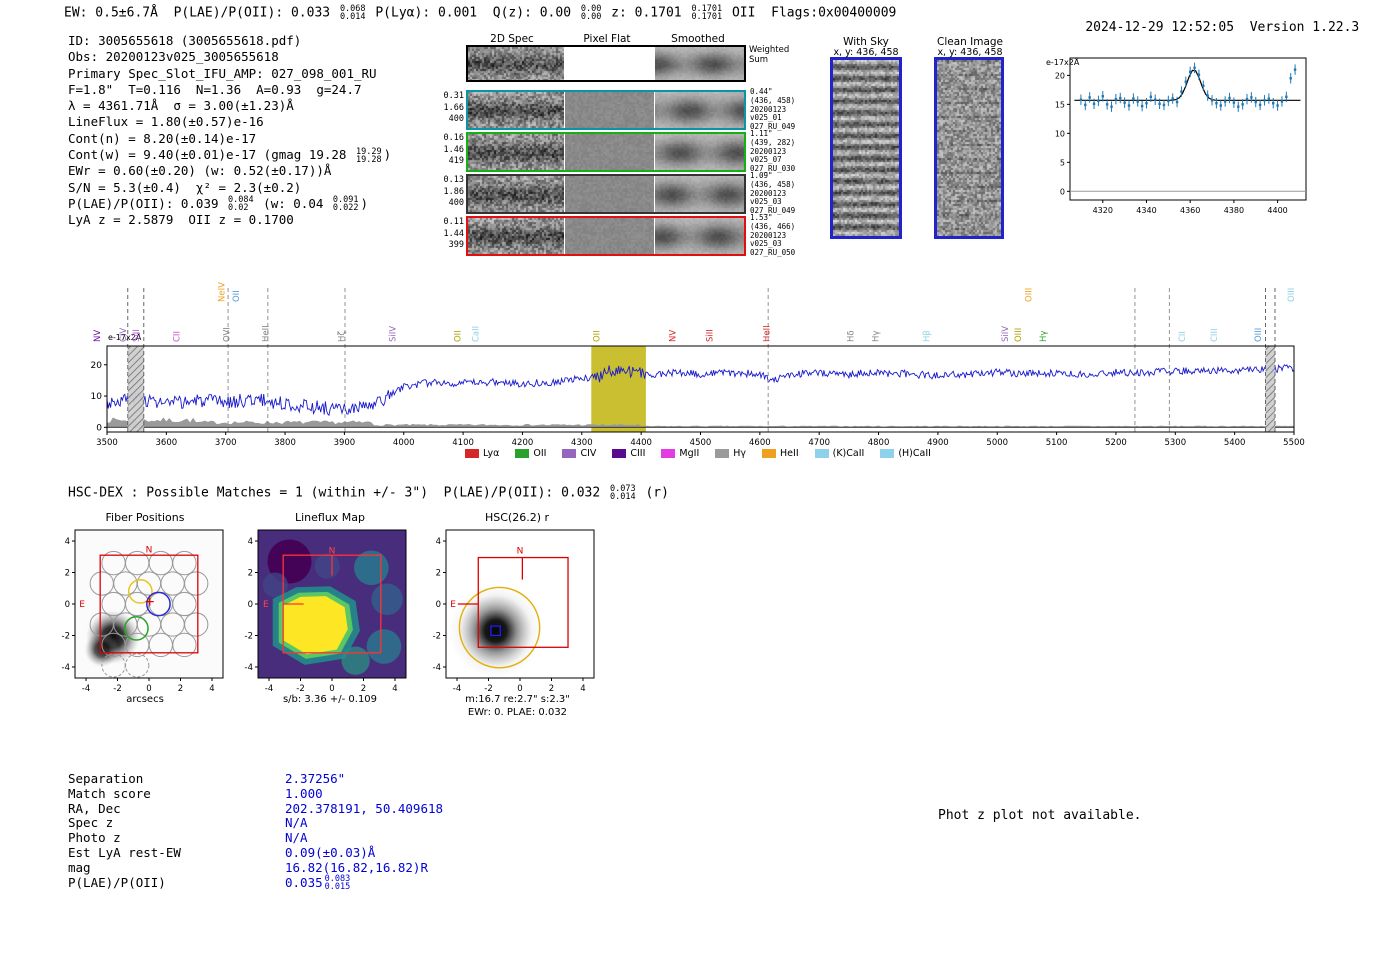  What do you see at coordinates (866, 148) in the screenshot?
I see `with-sky-cutout` at bounding box center [866, 148].